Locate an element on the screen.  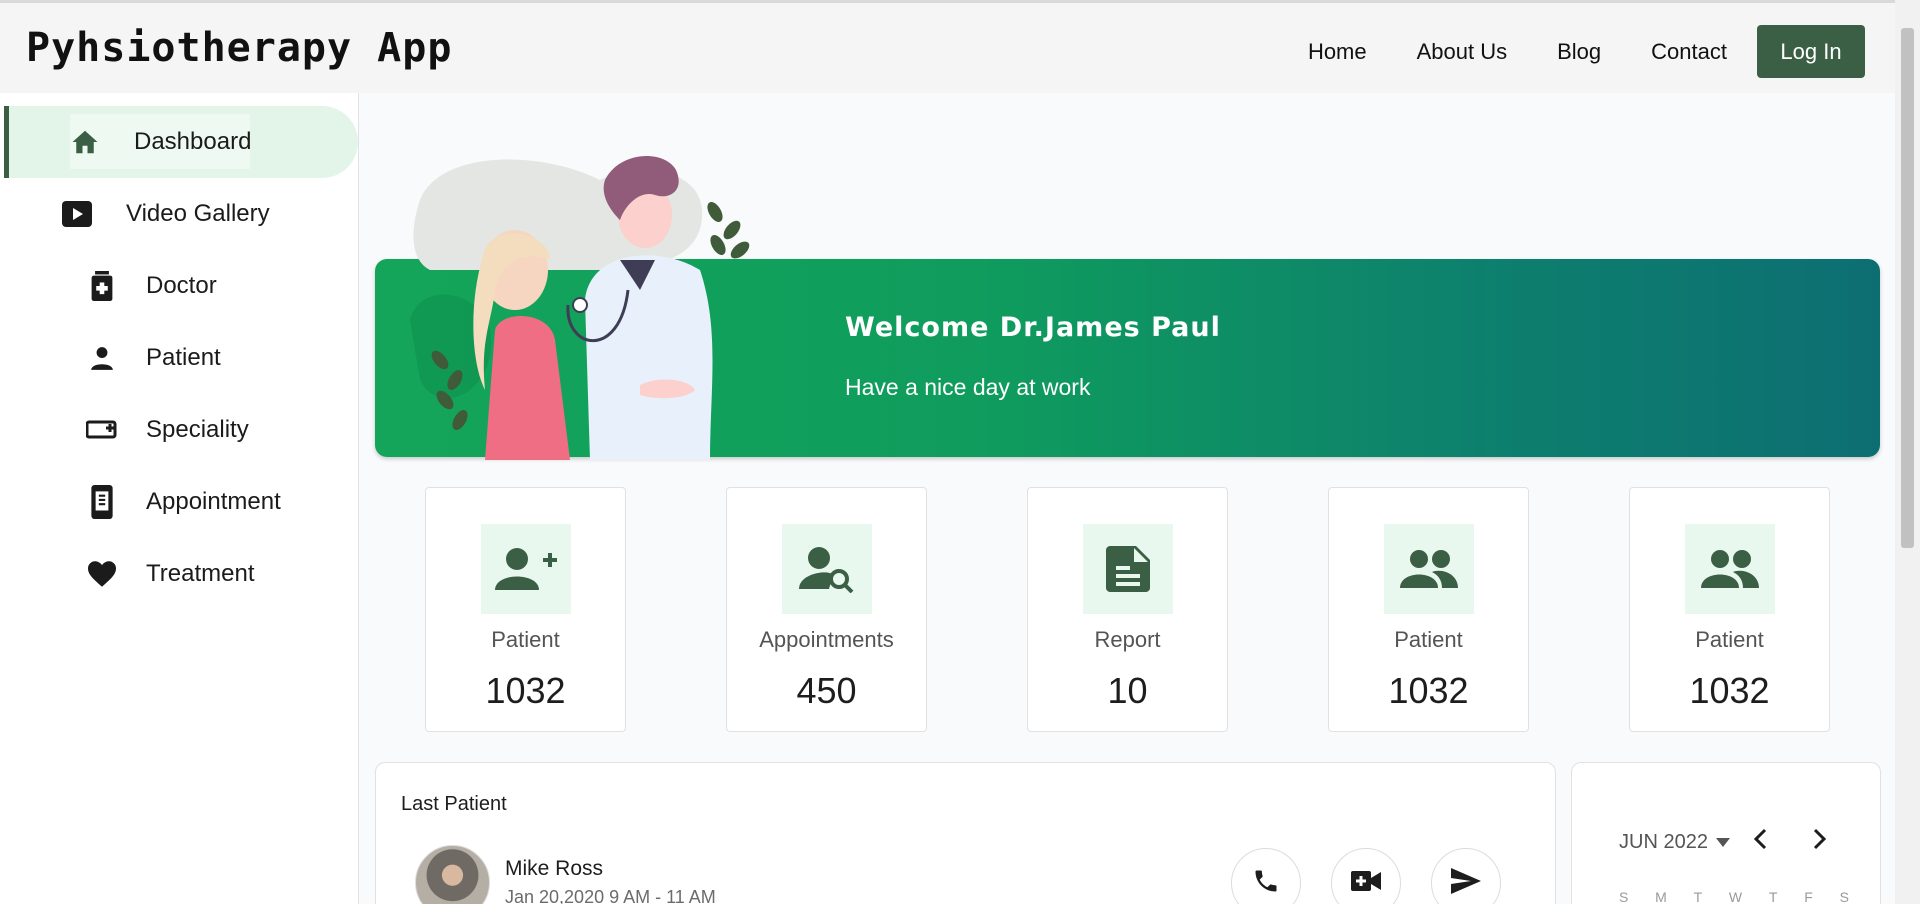
login-button: Log In is located at coordinates (1811, 51).